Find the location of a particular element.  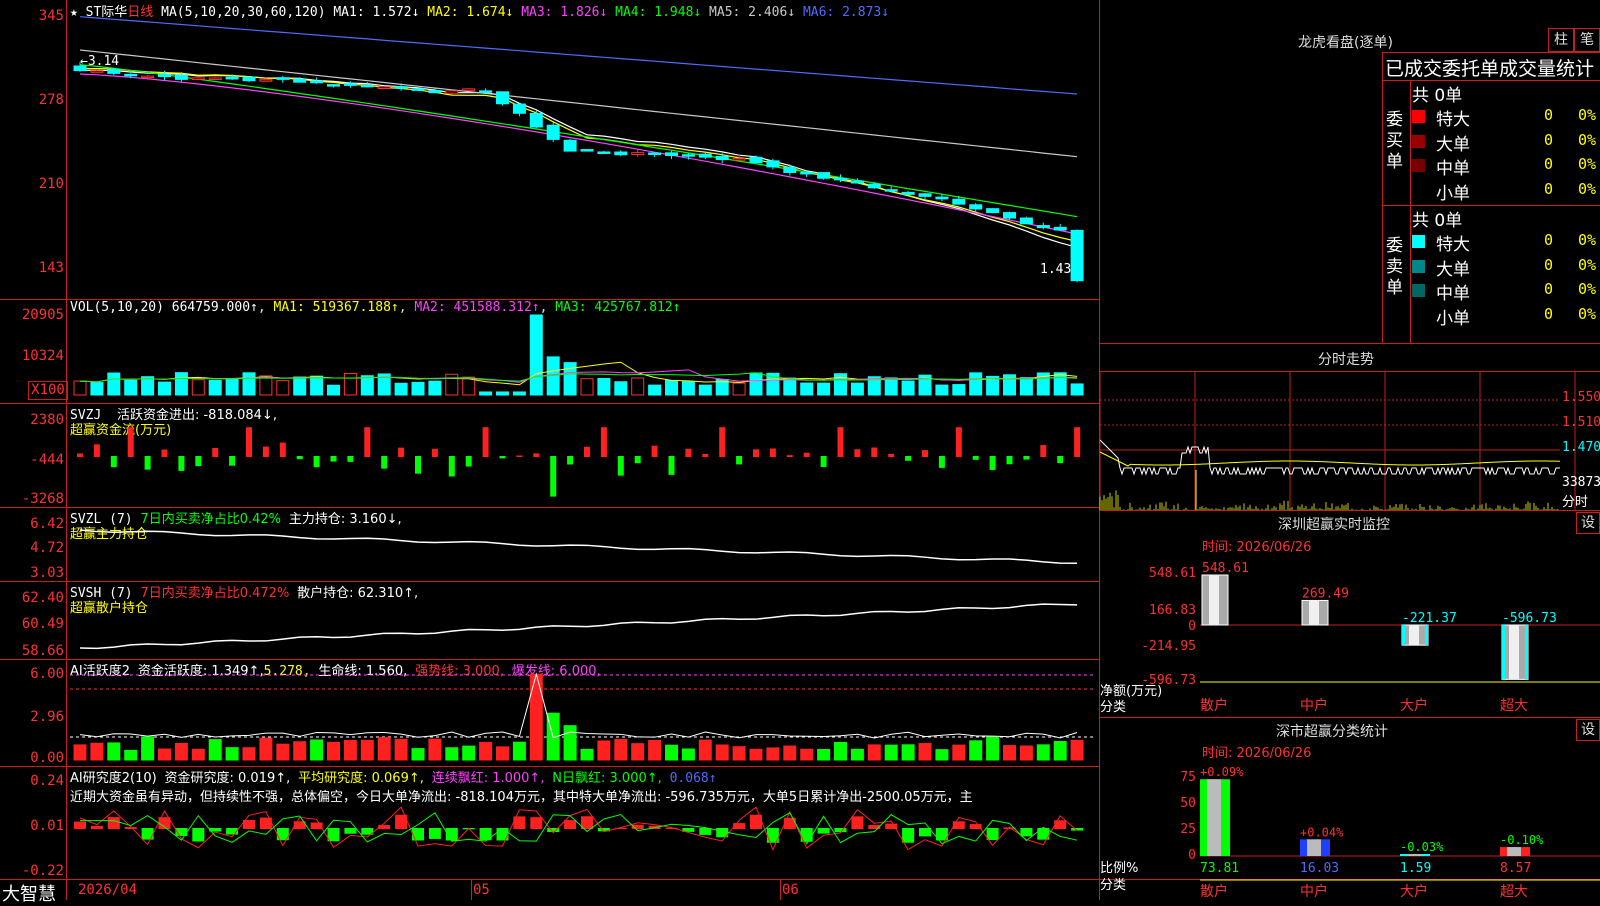

order-row: 大单 0 0% is located at coordinates (1506, 267).